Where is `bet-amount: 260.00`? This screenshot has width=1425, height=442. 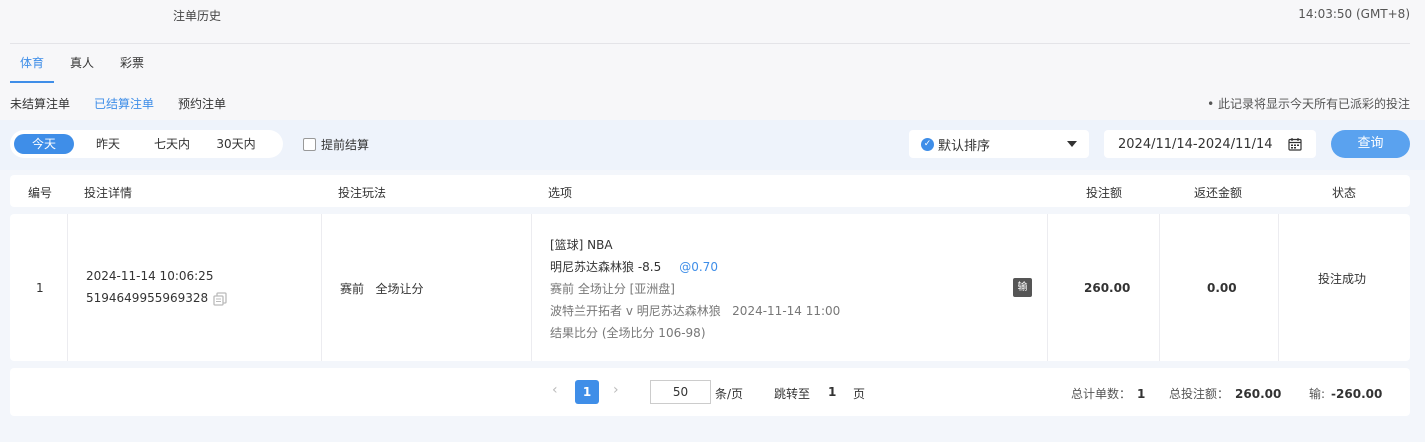 bet-amount: 260.00 is located at coordinates (1107, 288).